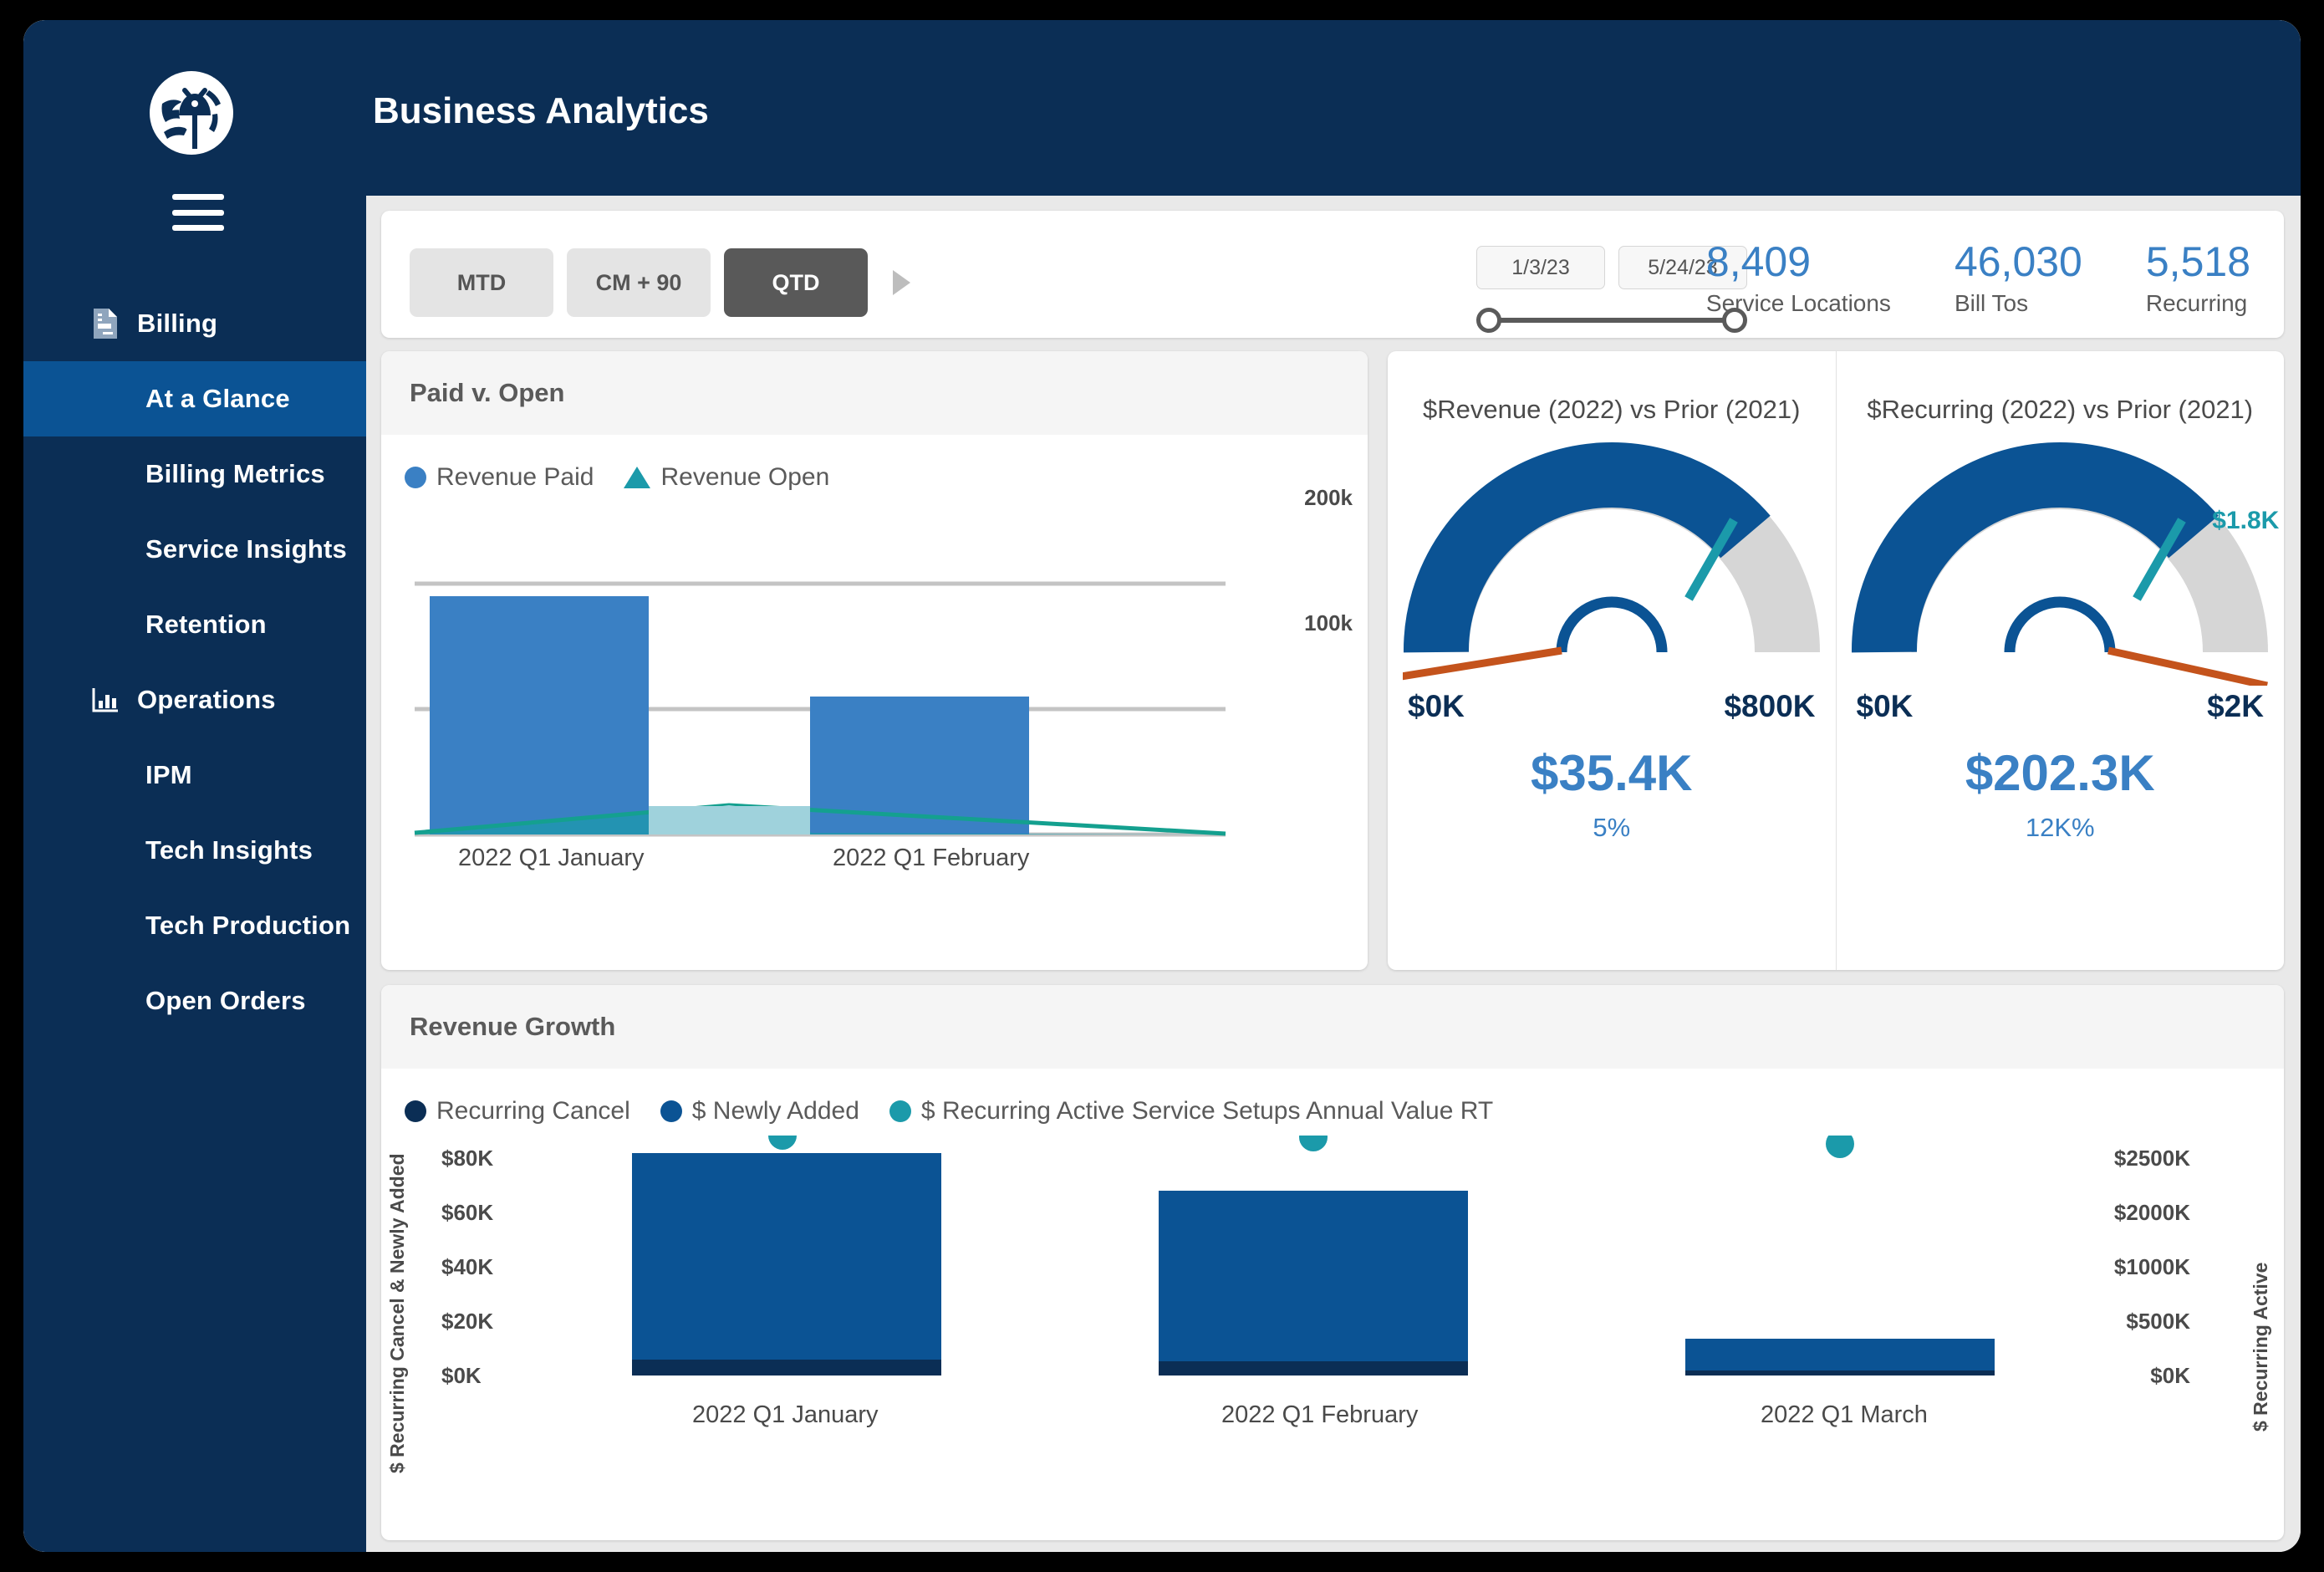  I want to click on left-ytick-label: $40K, so click(467, 1266).